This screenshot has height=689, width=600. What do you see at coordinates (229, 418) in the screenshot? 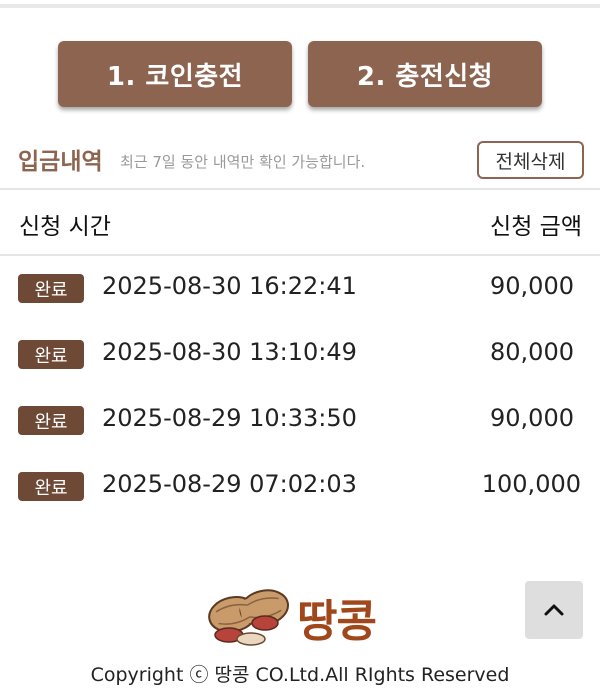
I see `request-time: 2025-08-29 10:33:50` at bounding box center [229, 418].